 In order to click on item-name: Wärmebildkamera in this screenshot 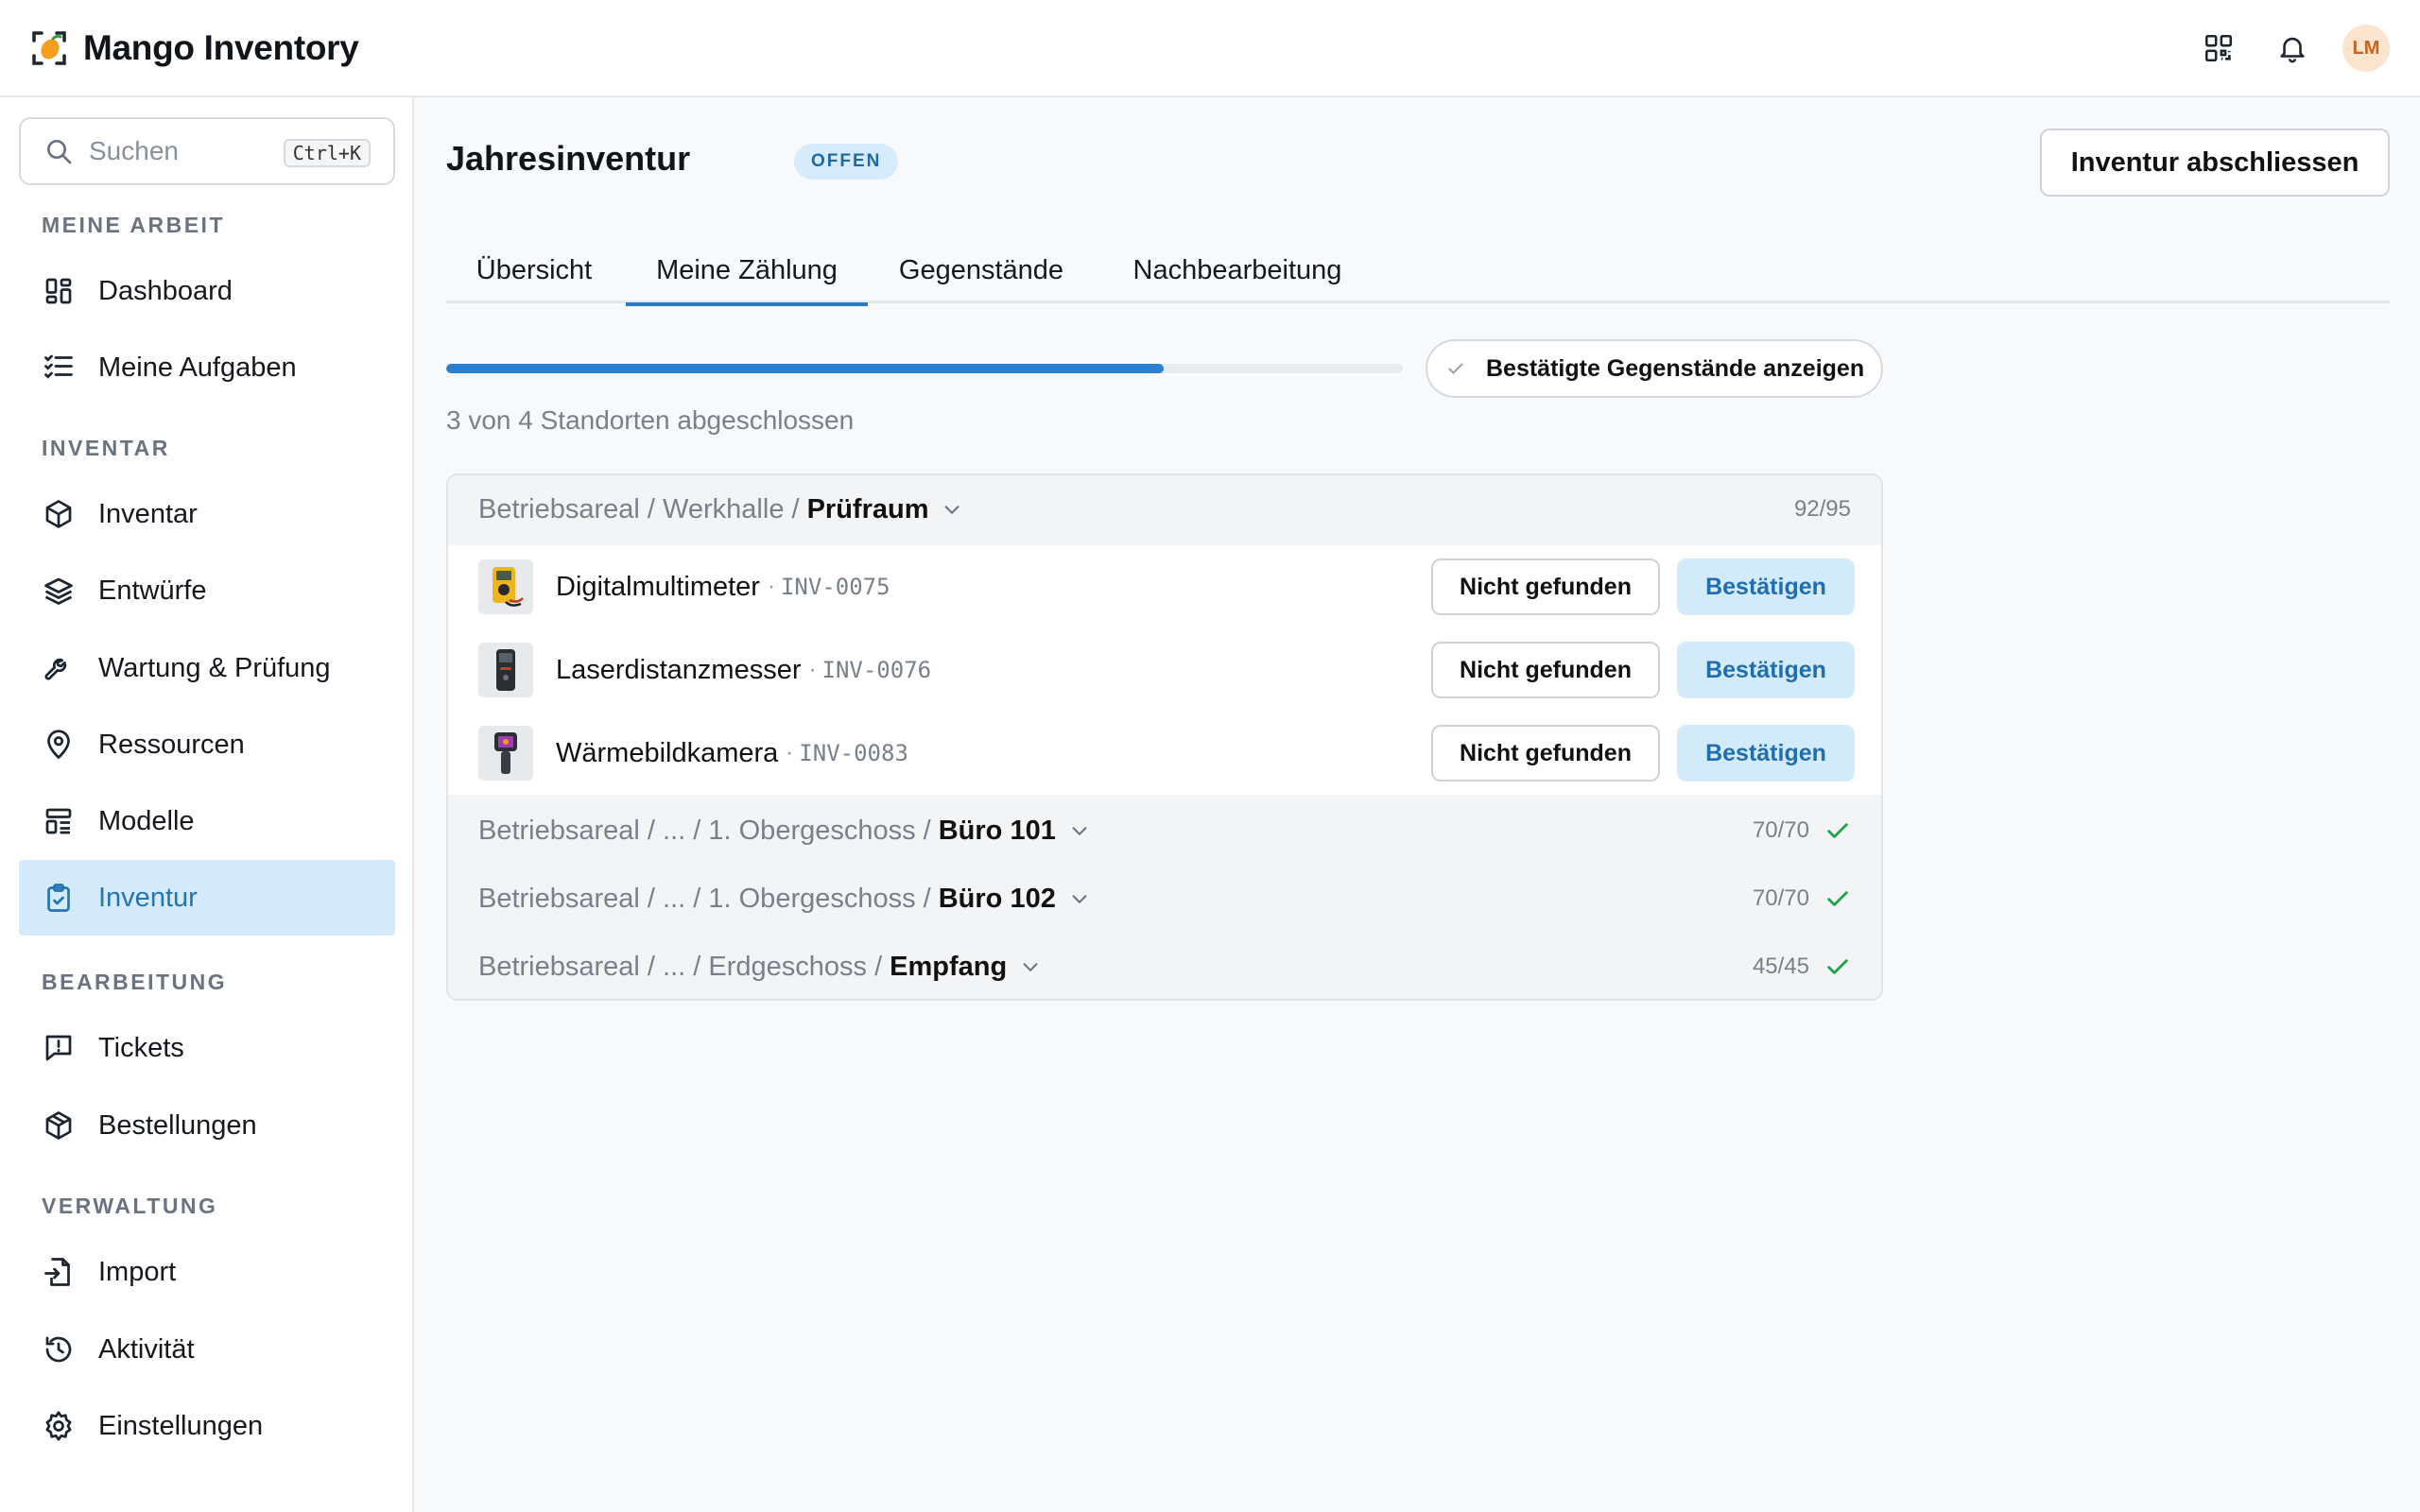, I will do `click(667, 752)`.